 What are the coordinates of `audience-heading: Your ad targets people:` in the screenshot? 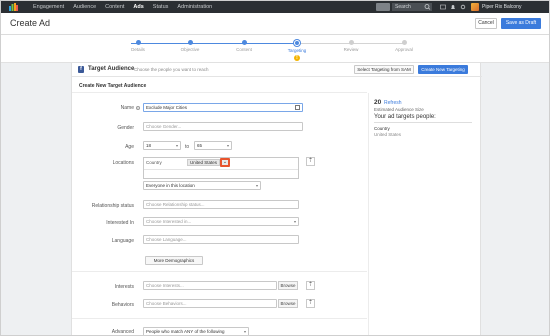 It's located at (405, 117).